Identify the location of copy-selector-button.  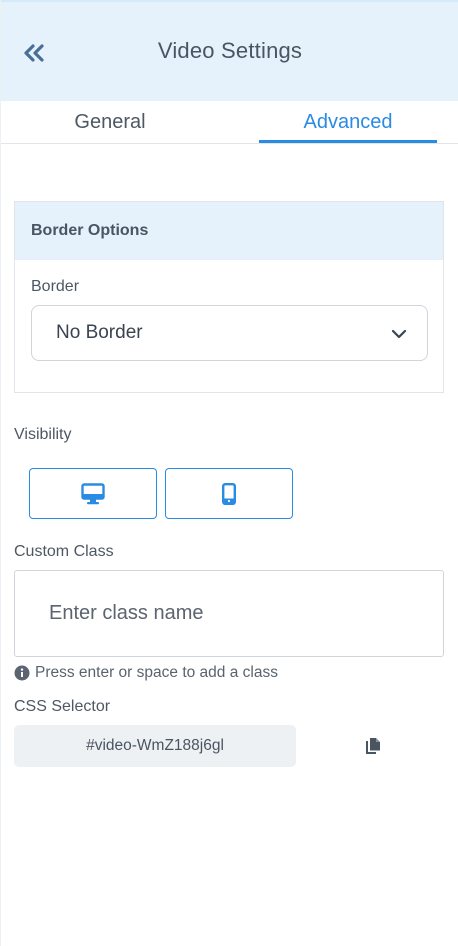
(373, 746).